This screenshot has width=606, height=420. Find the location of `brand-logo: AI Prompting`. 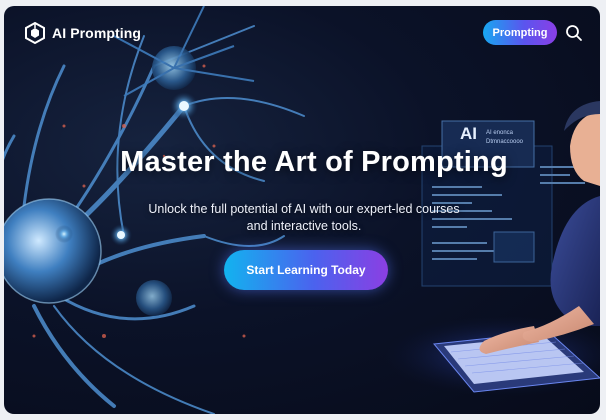

brand-logo: AI Prompting is located at coordinates (82, 33).